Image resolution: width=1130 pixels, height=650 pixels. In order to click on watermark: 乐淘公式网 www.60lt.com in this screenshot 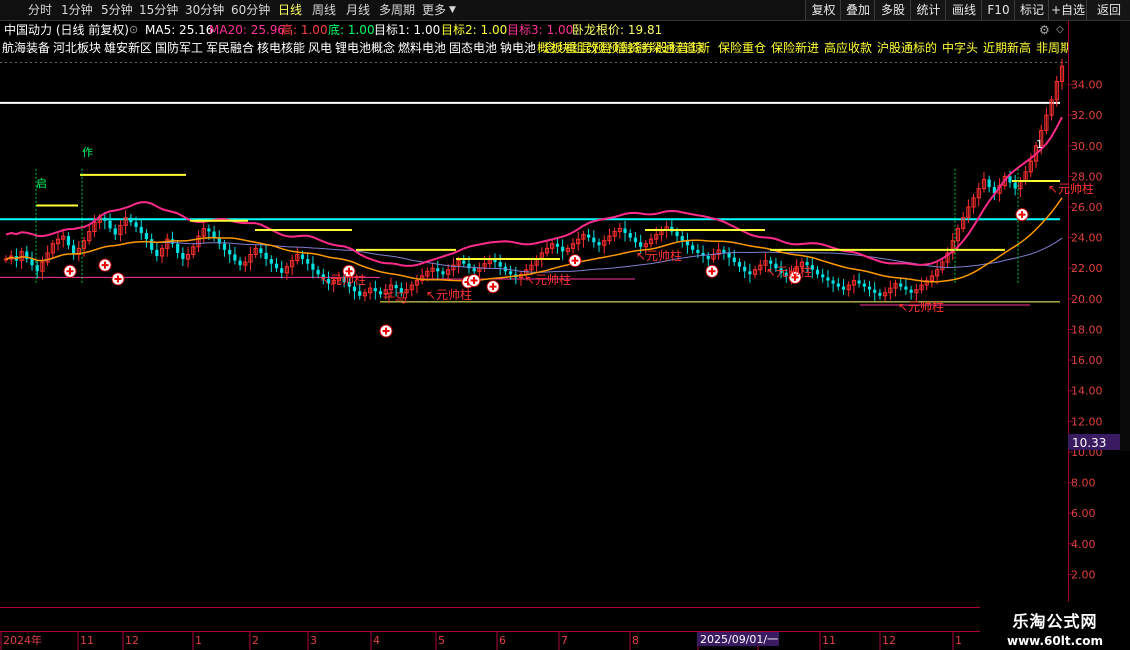, I will do `click(1055, 626)`.